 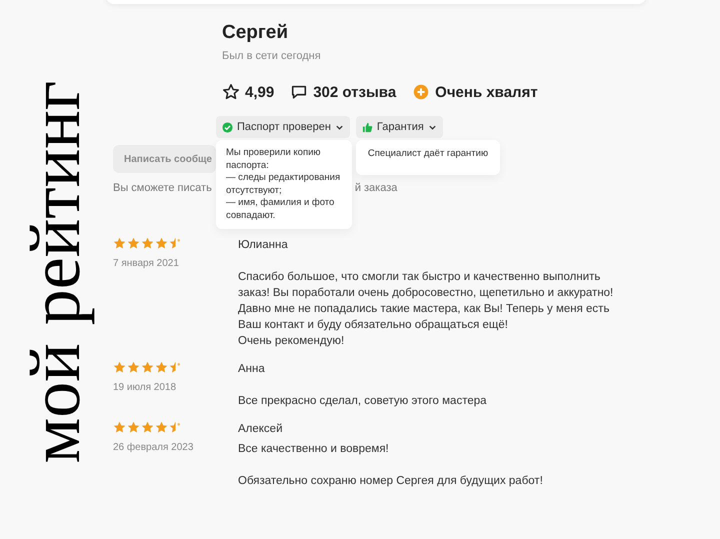 I want to click on info-popover: Мы проверили копию паспорта: — следы редактирования отсутствуют; — имя, фамилия и фото совпадают., so click(x=284, y=184).